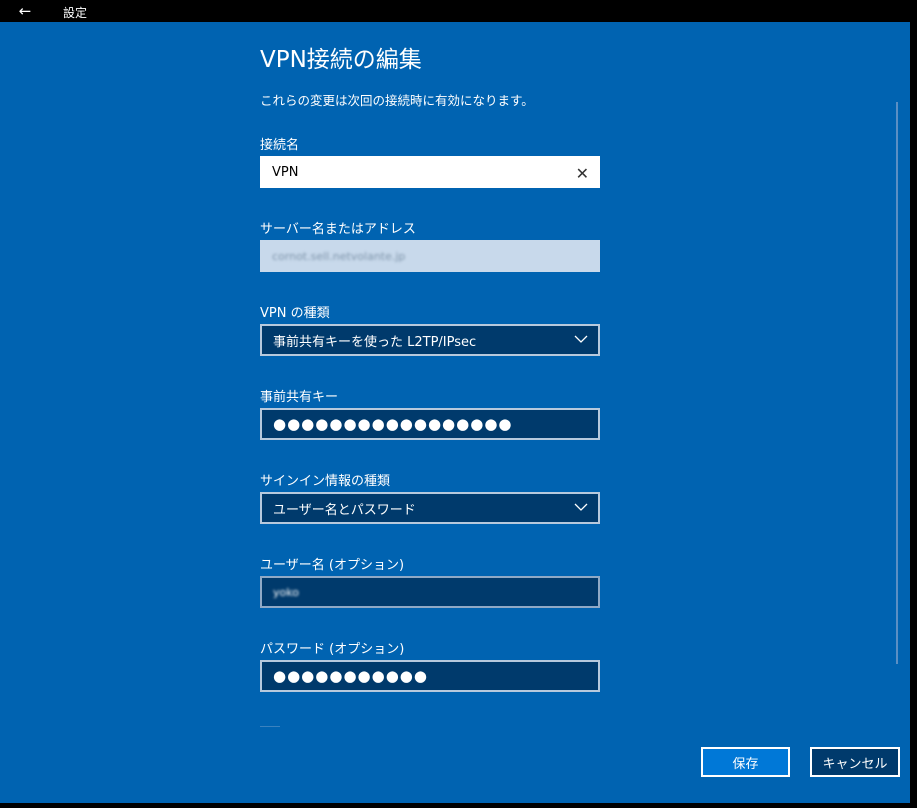  What do you see at coordinates (286, 592) in the screenshot?
I see `username-value: yoko` at bounding box center [286, 592].